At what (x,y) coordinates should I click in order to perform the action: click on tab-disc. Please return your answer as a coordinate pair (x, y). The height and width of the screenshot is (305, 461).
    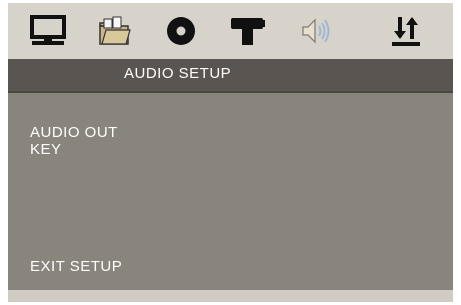
    Looking at the image, I should click on (181, 31).